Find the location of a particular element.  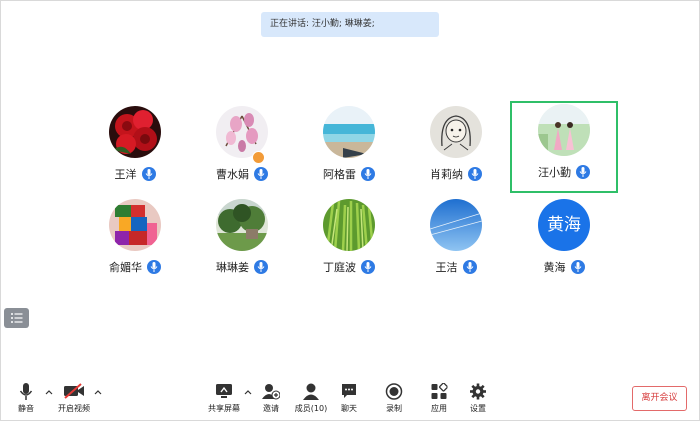

participant-tile: 曹水娟 is located at coordinates (242, 149).